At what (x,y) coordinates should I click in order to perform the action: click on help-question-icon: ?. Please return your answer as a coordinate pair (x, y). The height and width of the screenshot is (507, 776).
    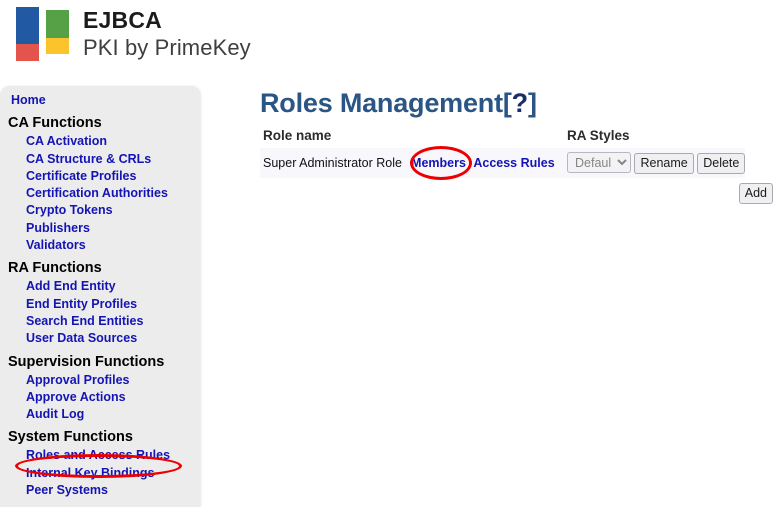
    Looking at the image, I should click on (520, 103).